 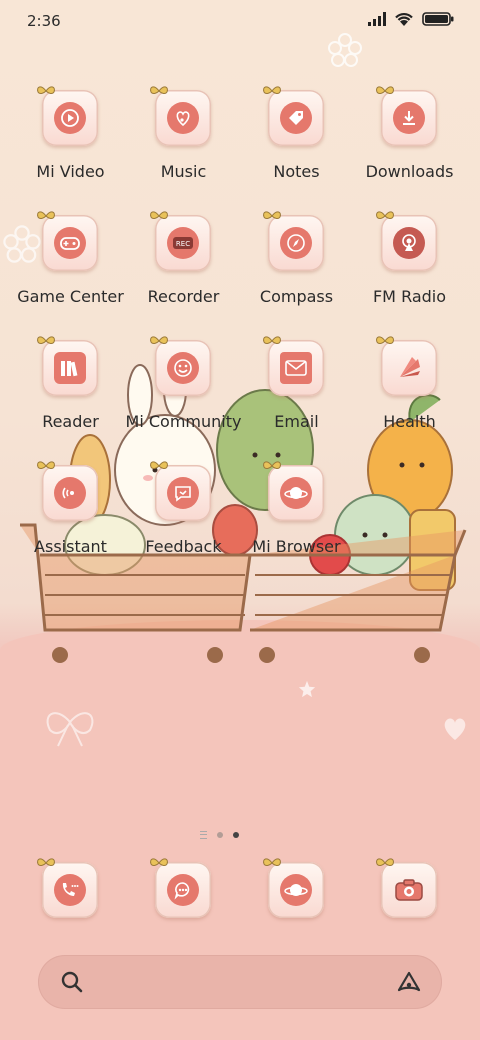 What do you see at coordinates (409, 890) in the screenshot?
I see `camera-icon` at bounding box center [409, 890].